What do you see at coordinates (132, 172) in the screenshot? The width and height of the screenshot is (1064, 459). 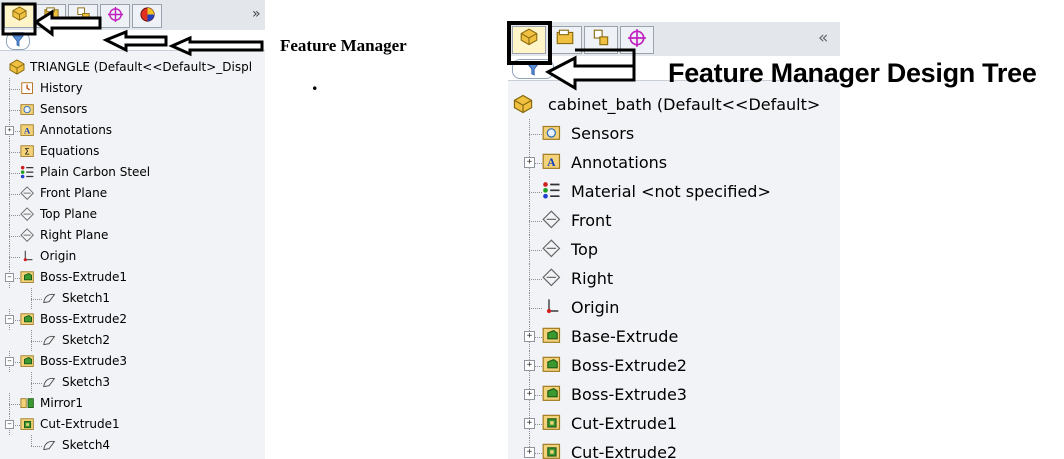 I see `tree-item: Plain Carbon Steel` at bounding box center [132, 172].